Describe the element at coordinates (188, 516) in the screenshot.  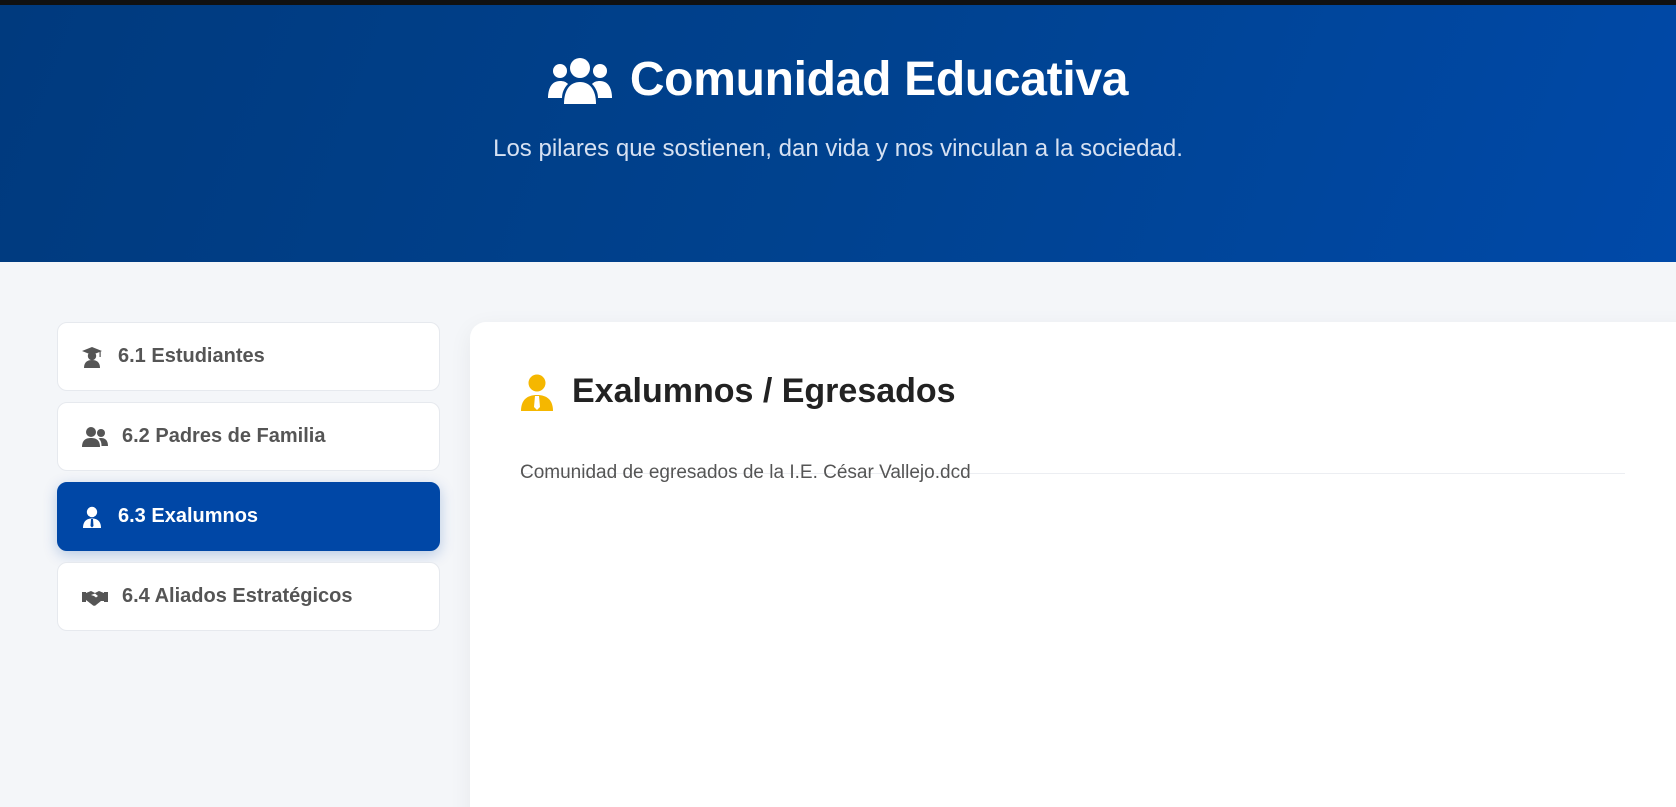
I see `sidebar-item-label: 6.3 Exalumnos` at that location.